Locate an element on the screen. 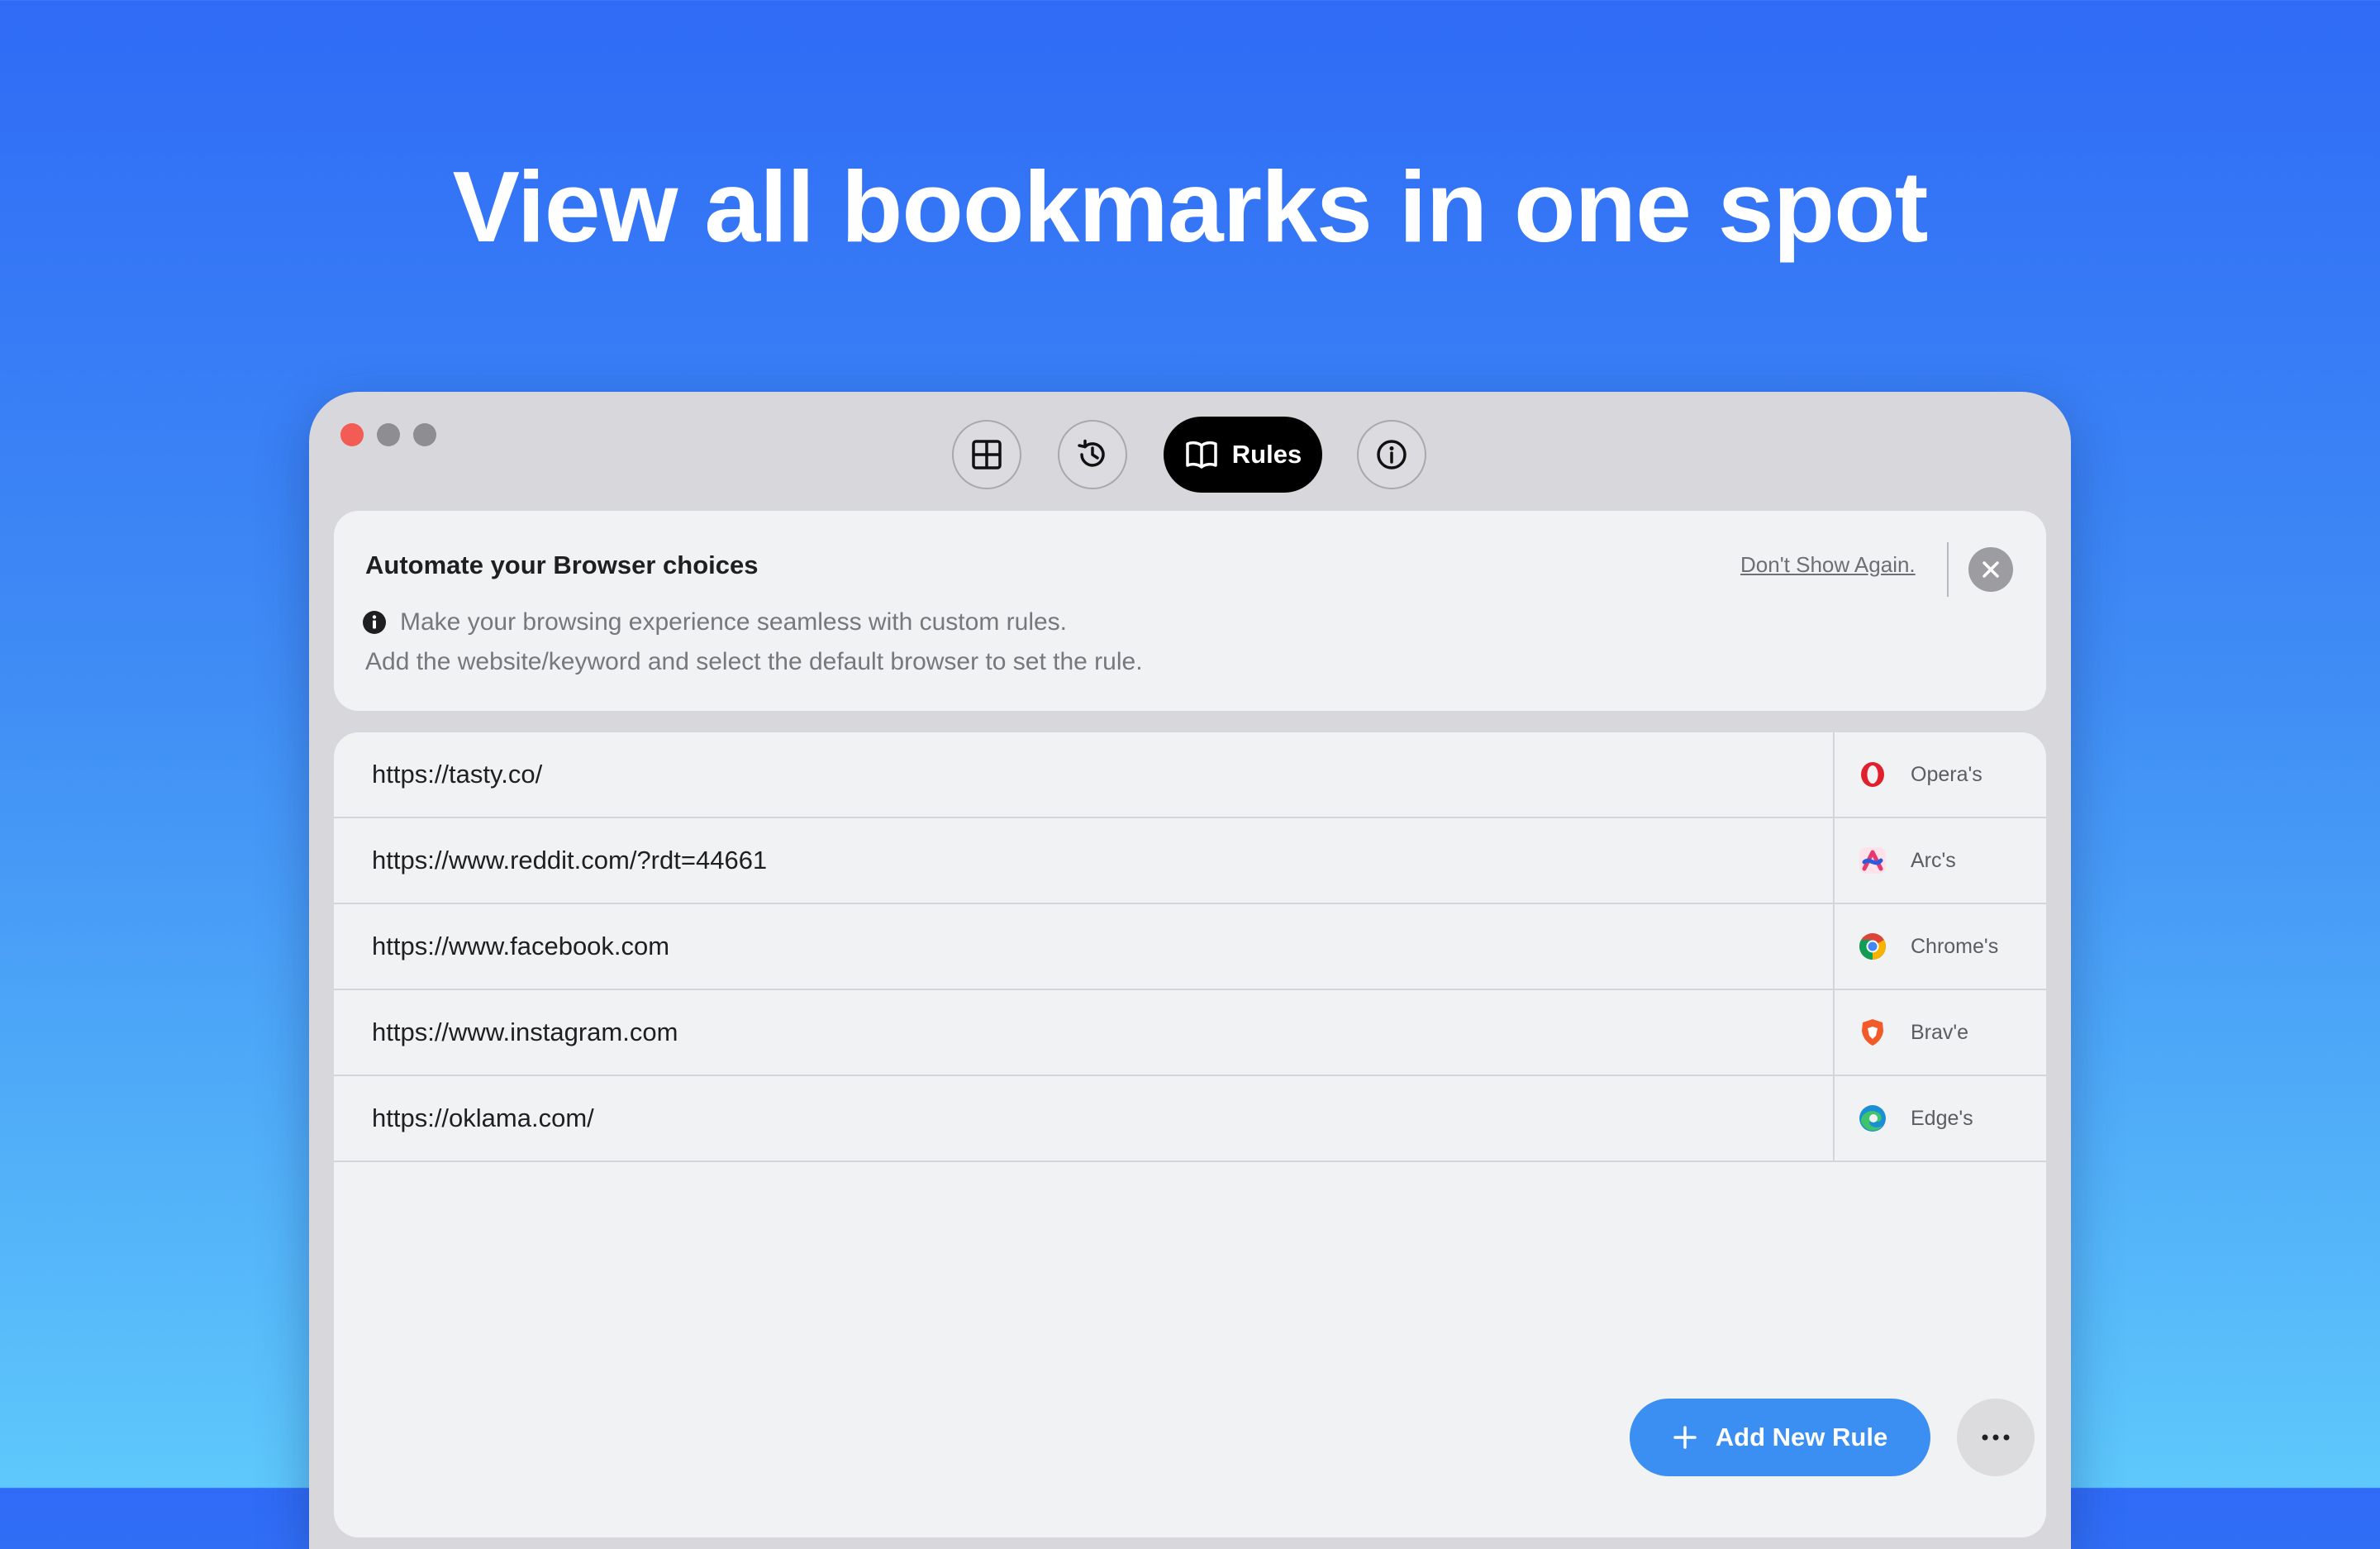 Image resolution: width=2380 pixels, height=1549 pixels. opera-icon is located at coordinates (1872, 774).